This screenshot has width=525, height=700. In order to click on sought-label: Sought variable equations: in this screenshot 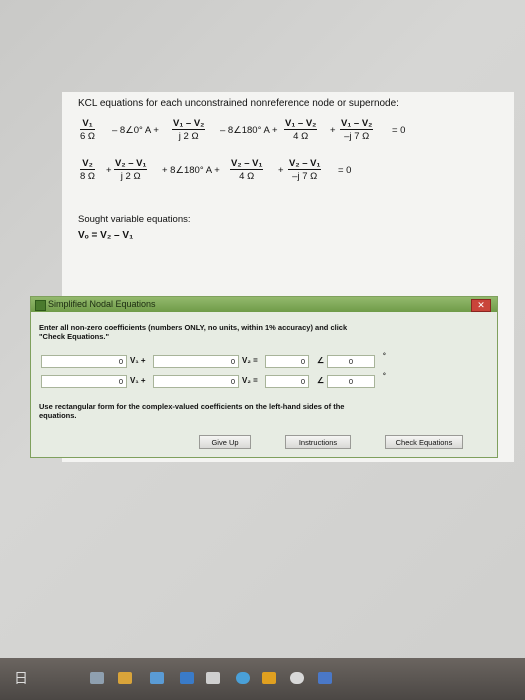, I will do `click(134, 219)`.